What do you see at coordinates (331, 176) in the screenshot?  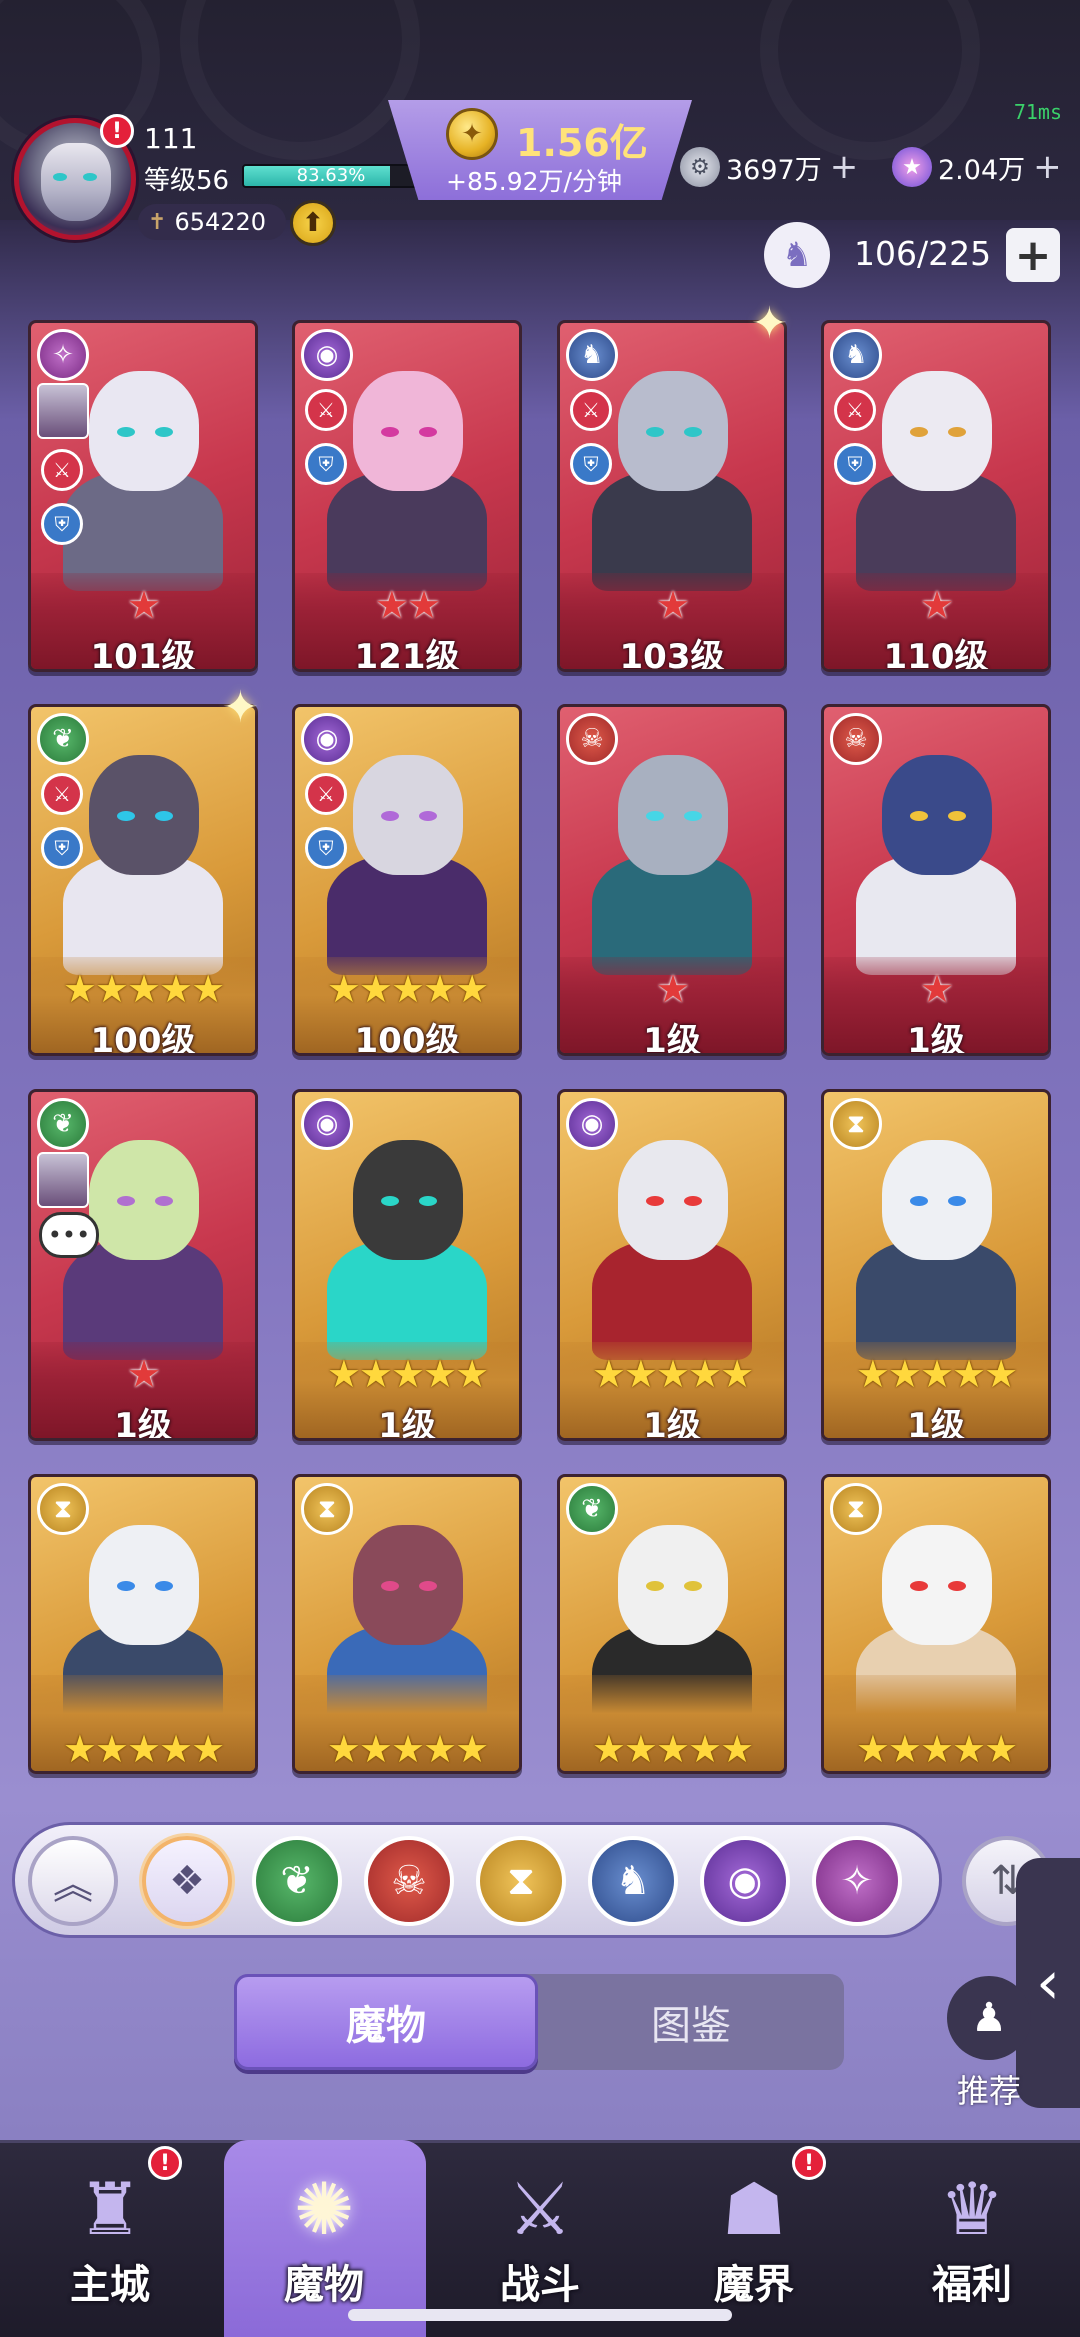 I see `xp-bar: 83.63%` at bounding box center [331, 176].